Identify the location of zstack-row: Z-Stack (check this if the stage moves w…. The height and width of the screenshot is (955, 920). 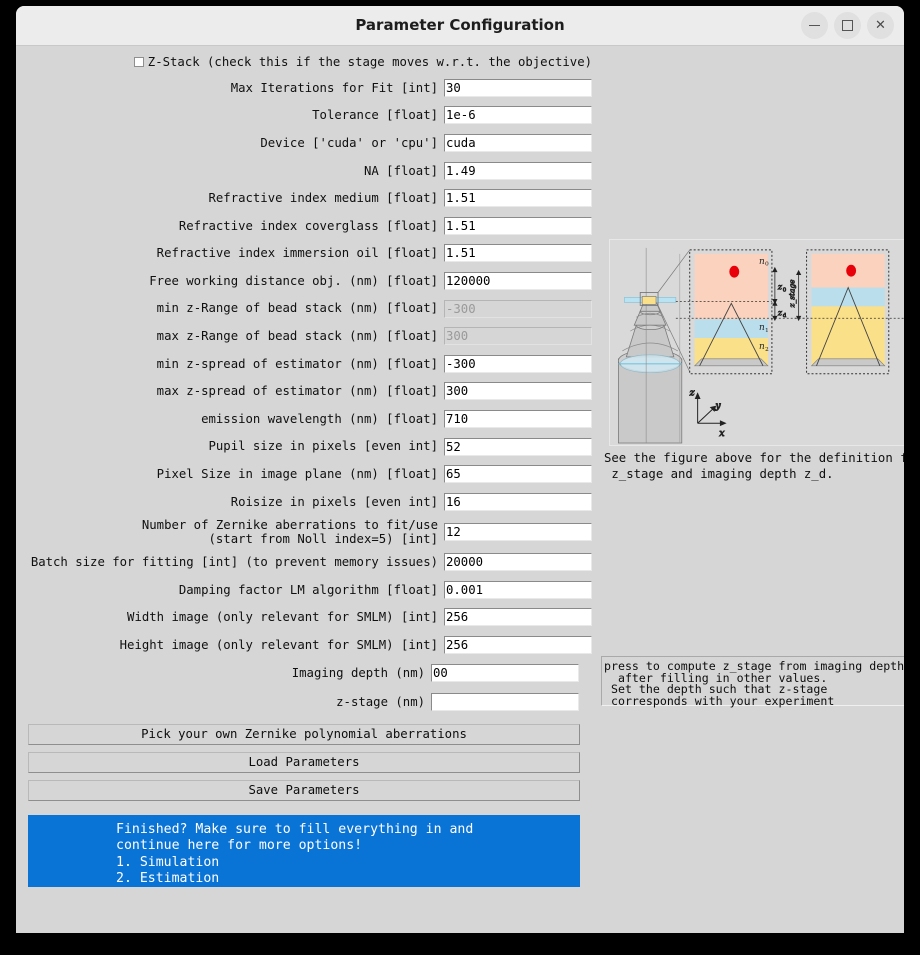
(304, 60).